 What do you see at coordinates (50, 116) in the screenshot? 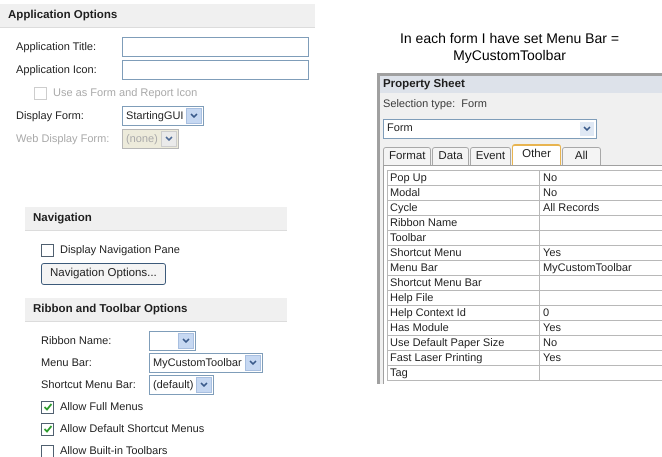
I see `field-label: Display Form:` at bounding box center [50, 116].